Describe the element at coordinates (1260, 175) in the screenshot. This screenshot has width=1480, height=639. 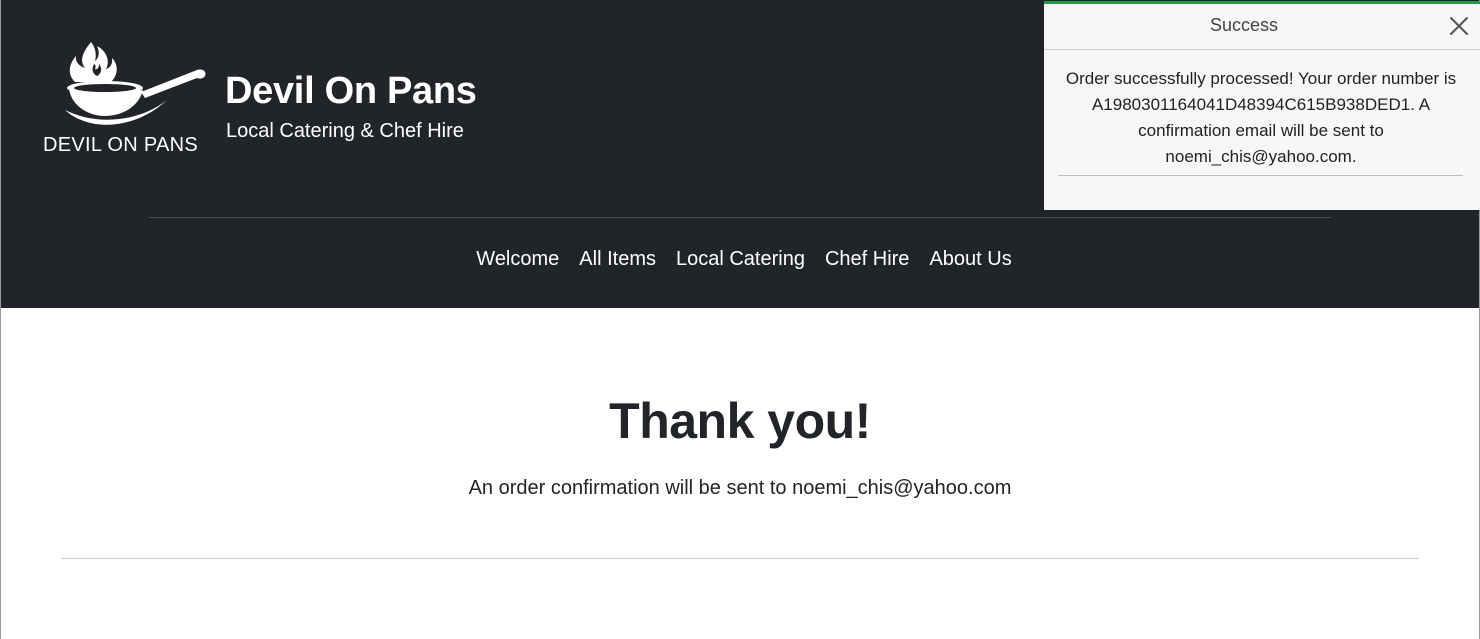
I see `toast-divider` at that location.